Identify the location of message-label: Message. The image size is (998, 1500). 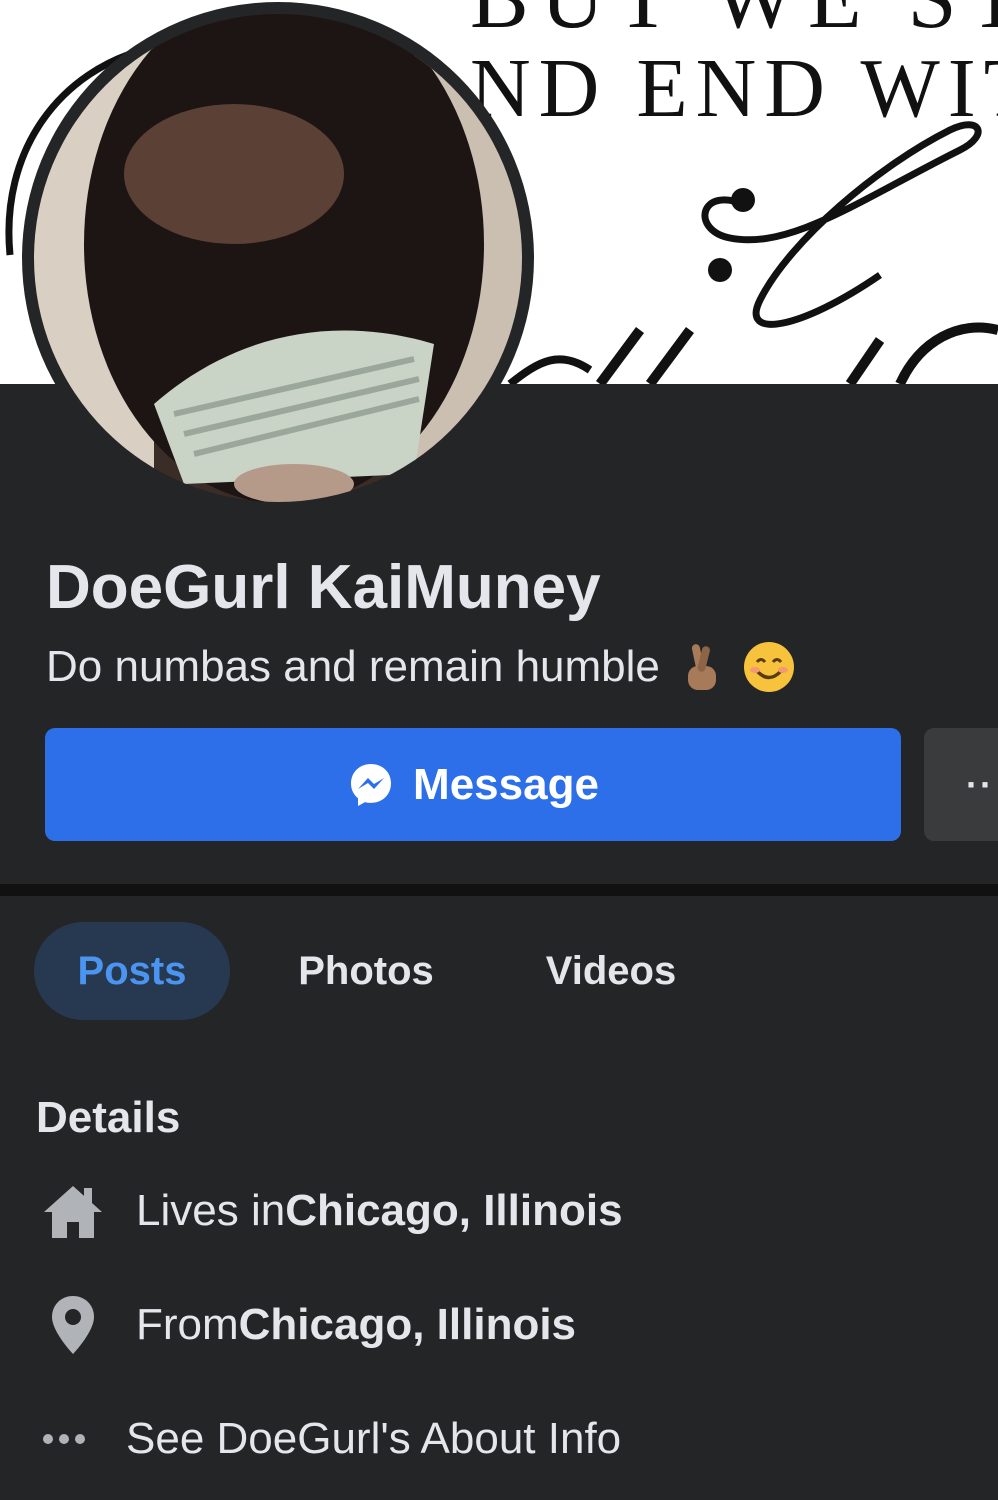
(506, 784).